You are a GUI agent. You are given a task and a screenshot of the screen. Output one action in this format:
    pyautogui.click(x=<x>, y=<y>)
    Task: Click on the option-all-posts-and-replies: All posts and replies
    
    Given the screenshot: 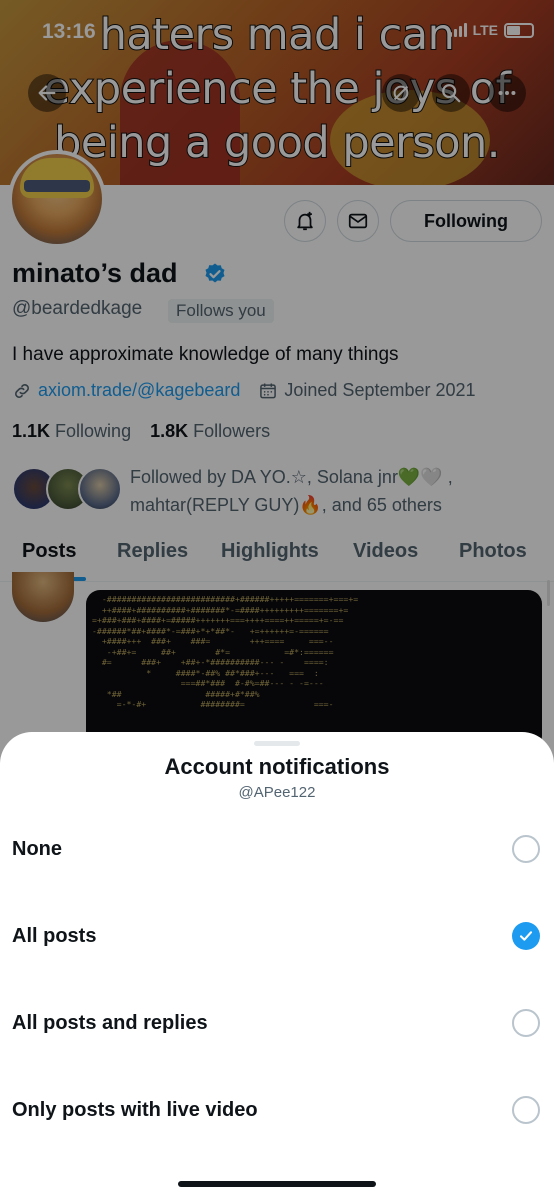 What is the action you would take?
    pyautogui.click(x=277, y=1024)
    